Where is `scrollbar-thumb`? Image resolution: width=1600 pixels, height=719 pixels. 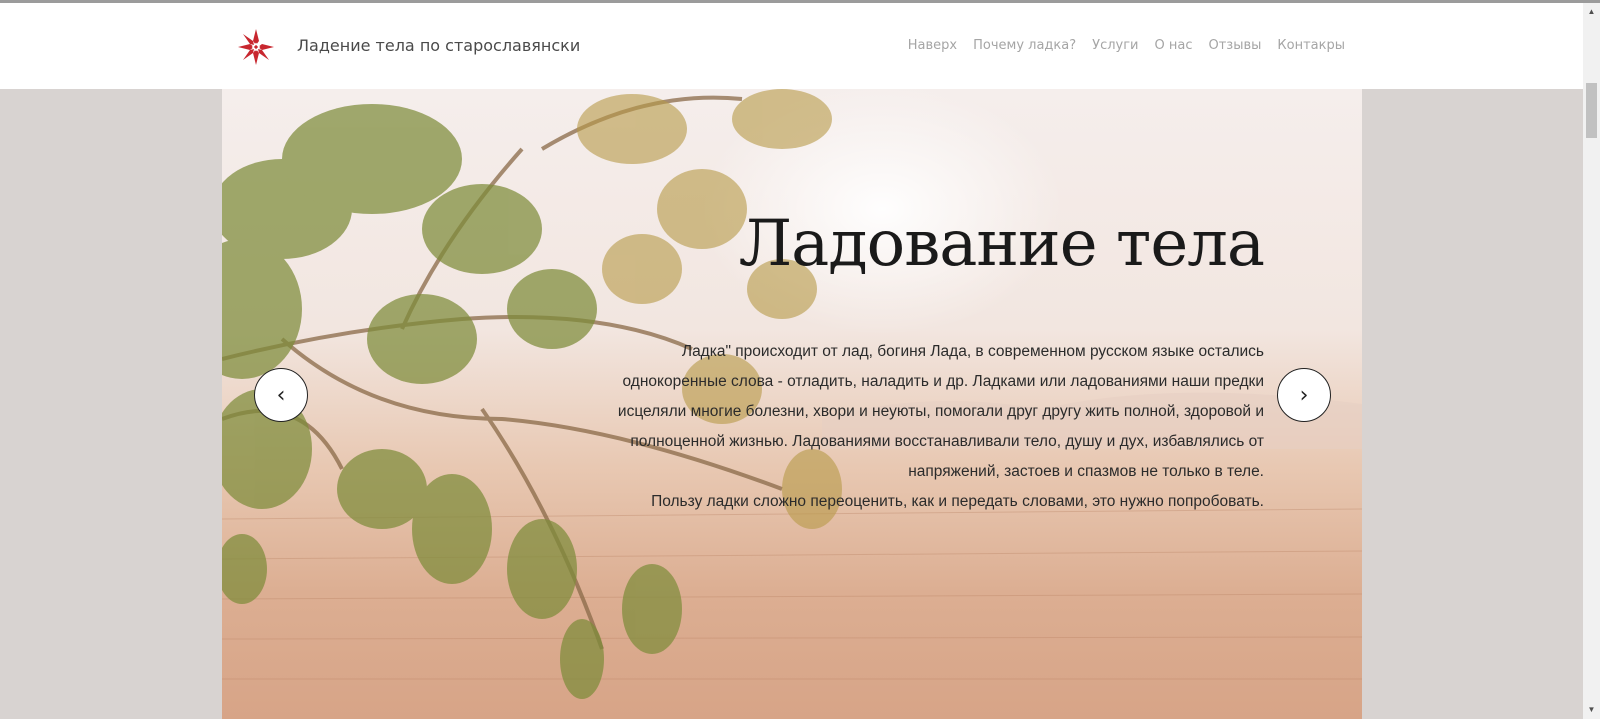 scrollbar-thumb is located at coordinates (1591, 110).